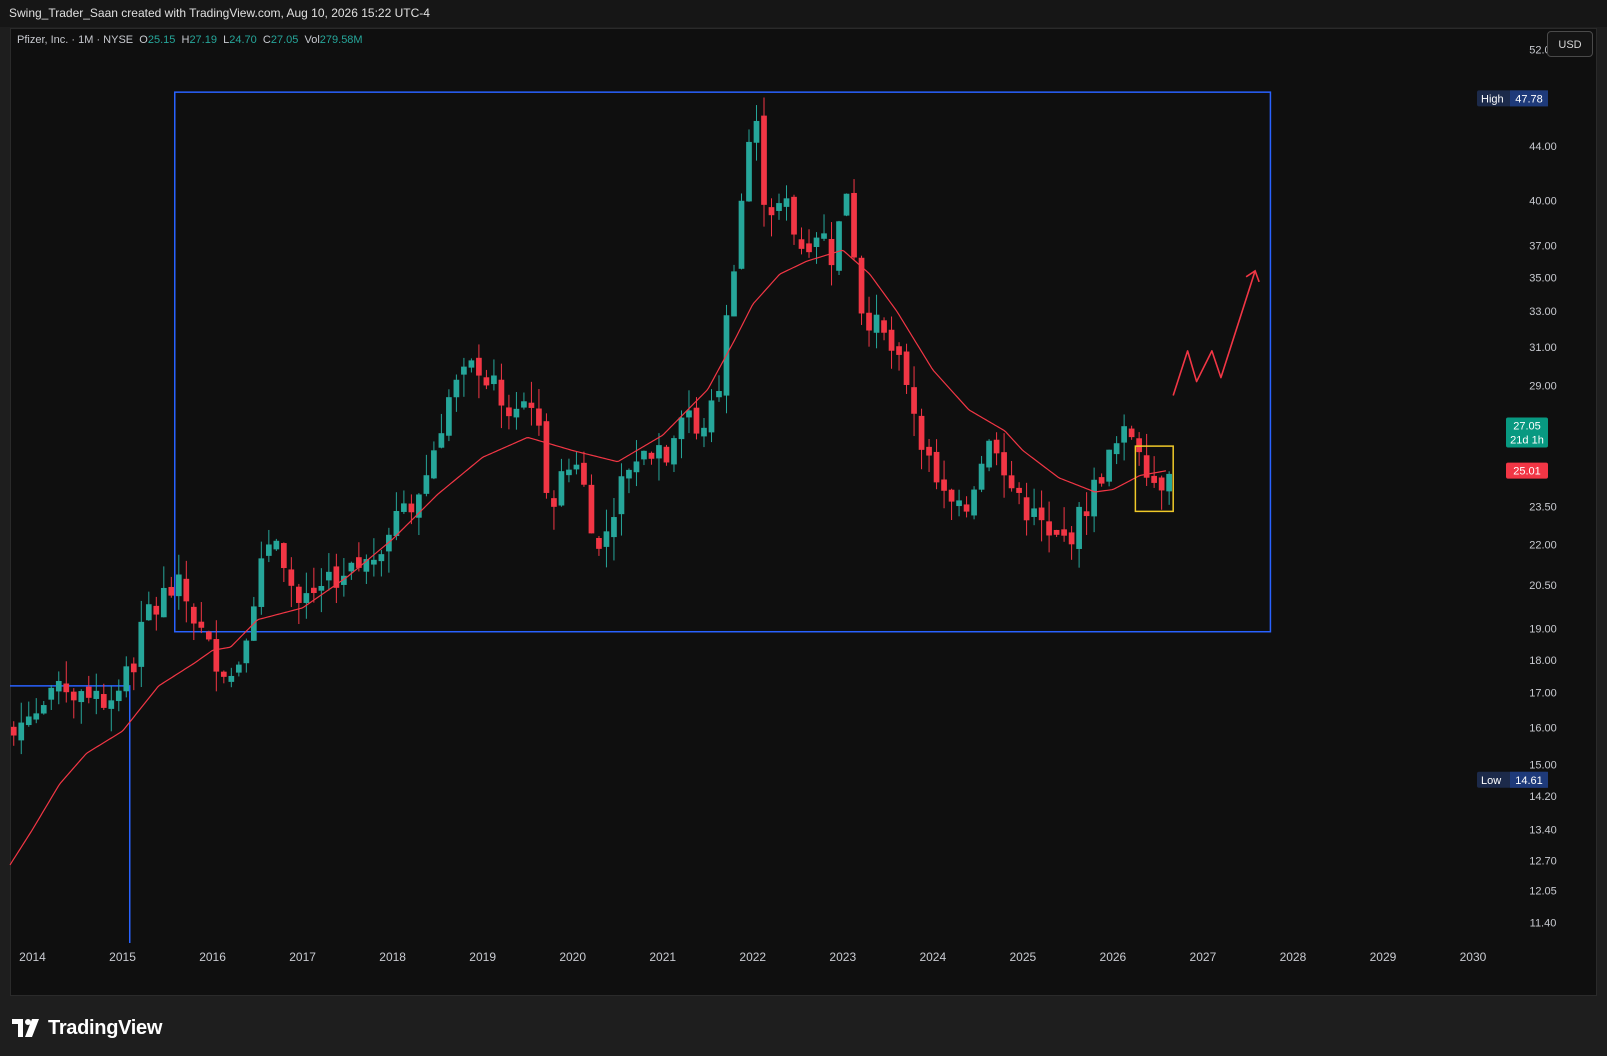 Image resolution: width=1607 pixels, height=1056 pixels. Describe the element at coordinates (203, 40) in the screenshot. I see `high-value: 27.19` at that location.